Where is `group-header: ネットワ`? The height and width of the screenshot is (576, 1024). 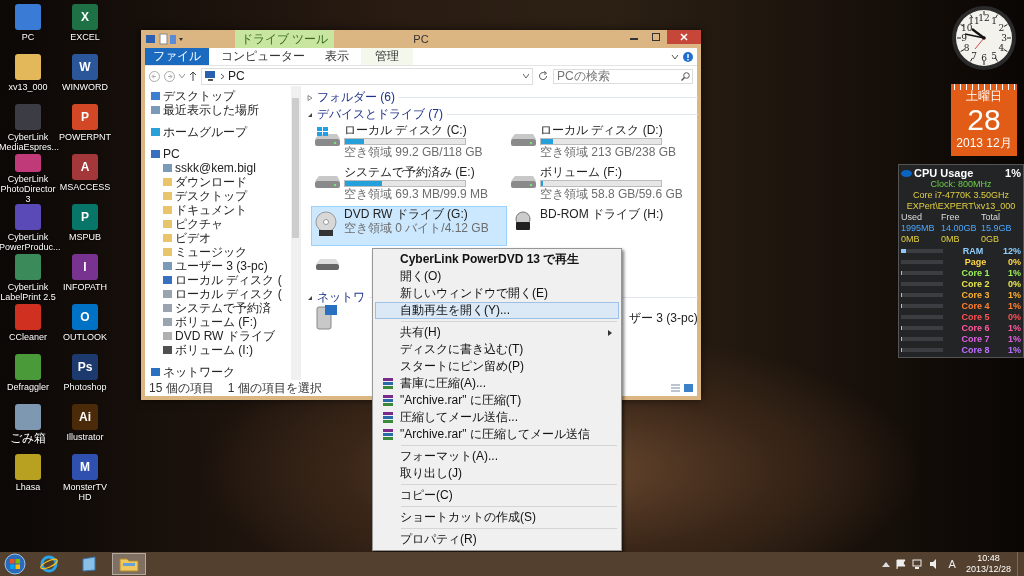 group-header: ネットワ is located at coordinates (341, 297).